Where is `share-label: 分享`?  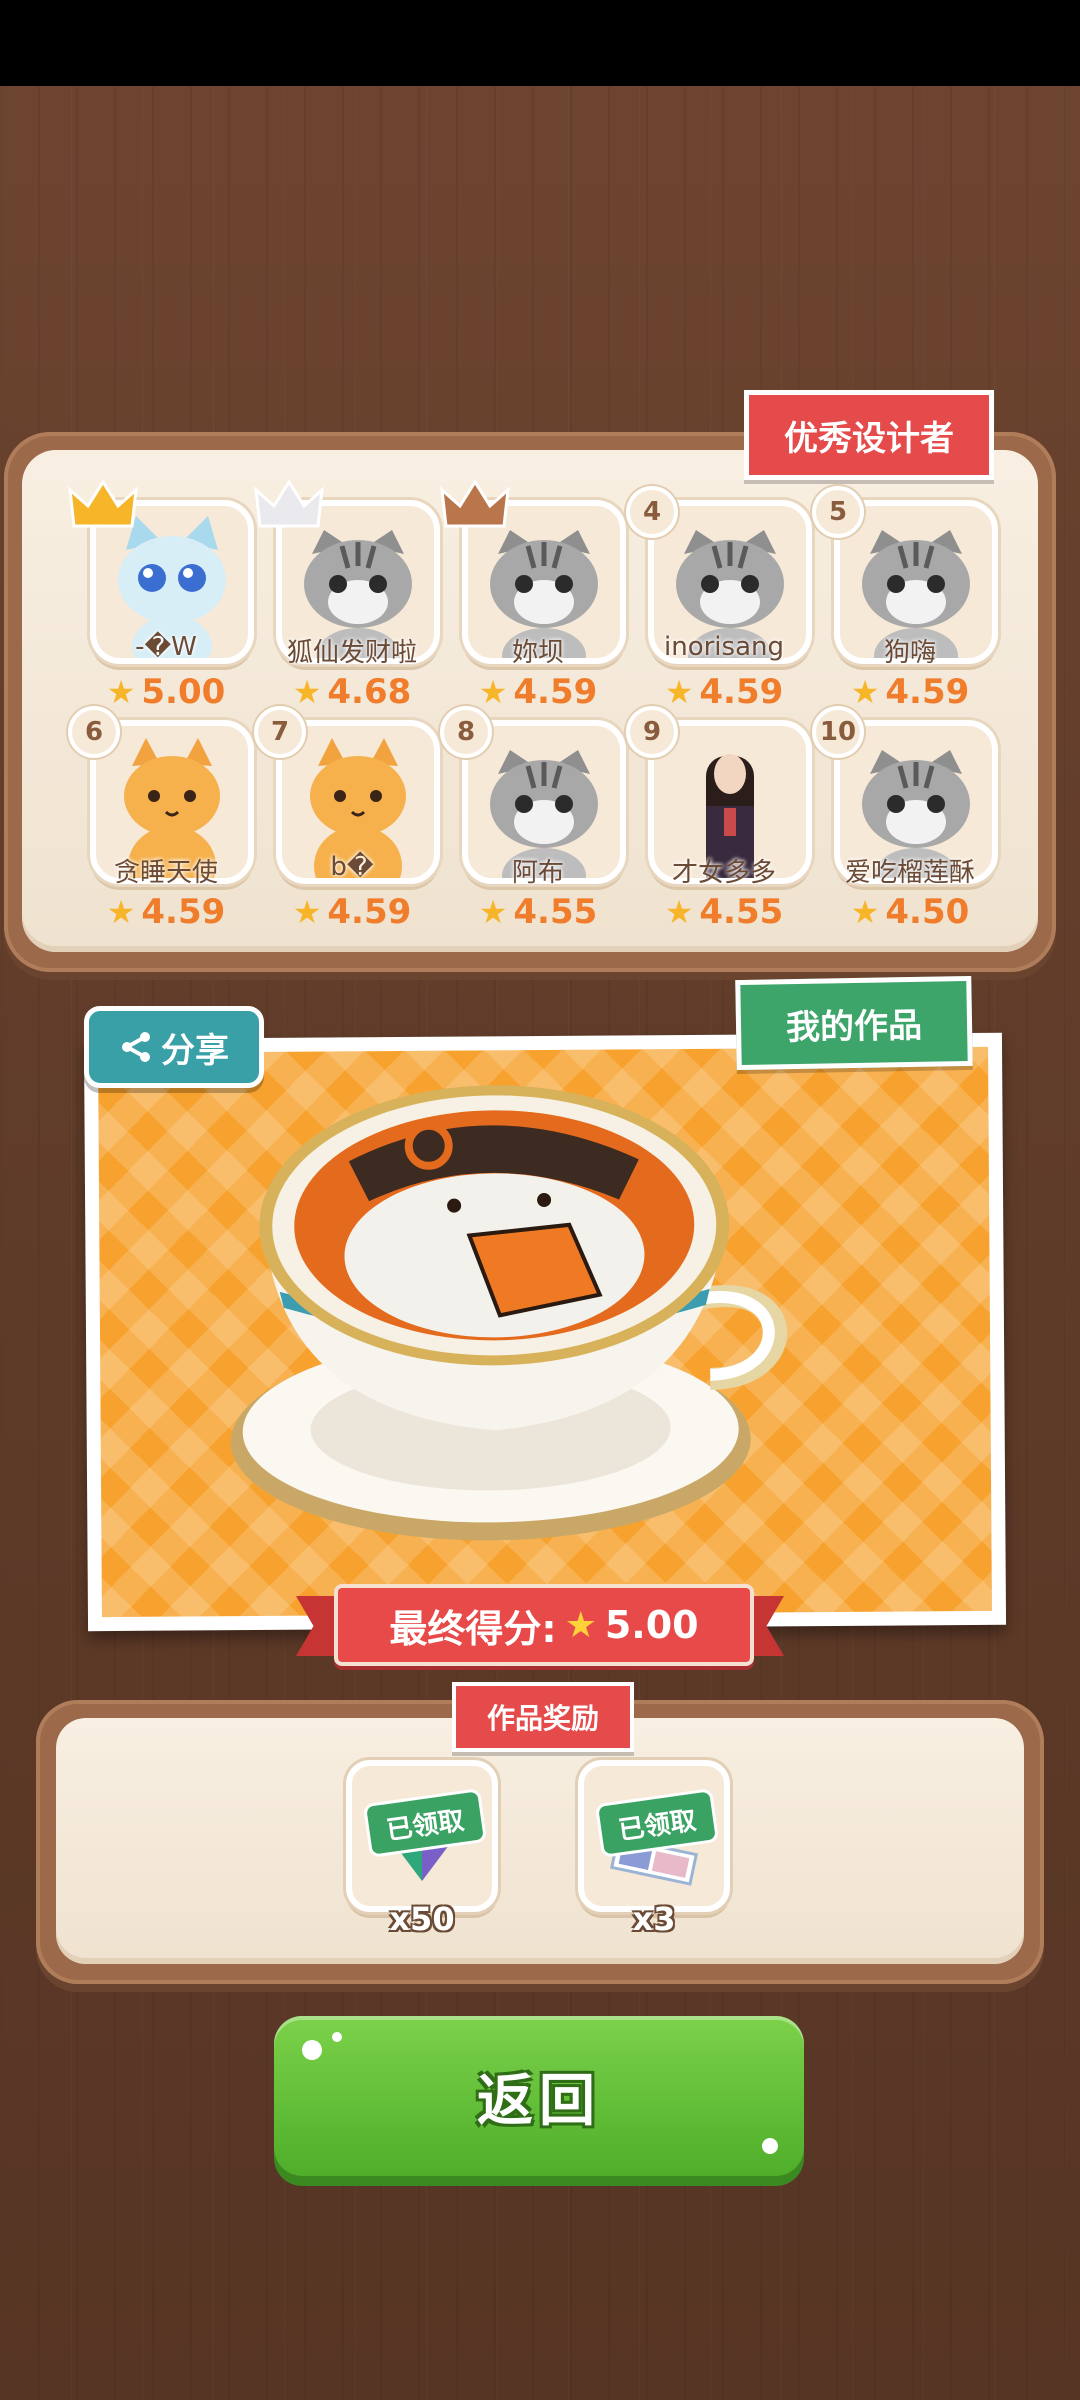 share-label: 分享 is located at coordinates (195, 1050).